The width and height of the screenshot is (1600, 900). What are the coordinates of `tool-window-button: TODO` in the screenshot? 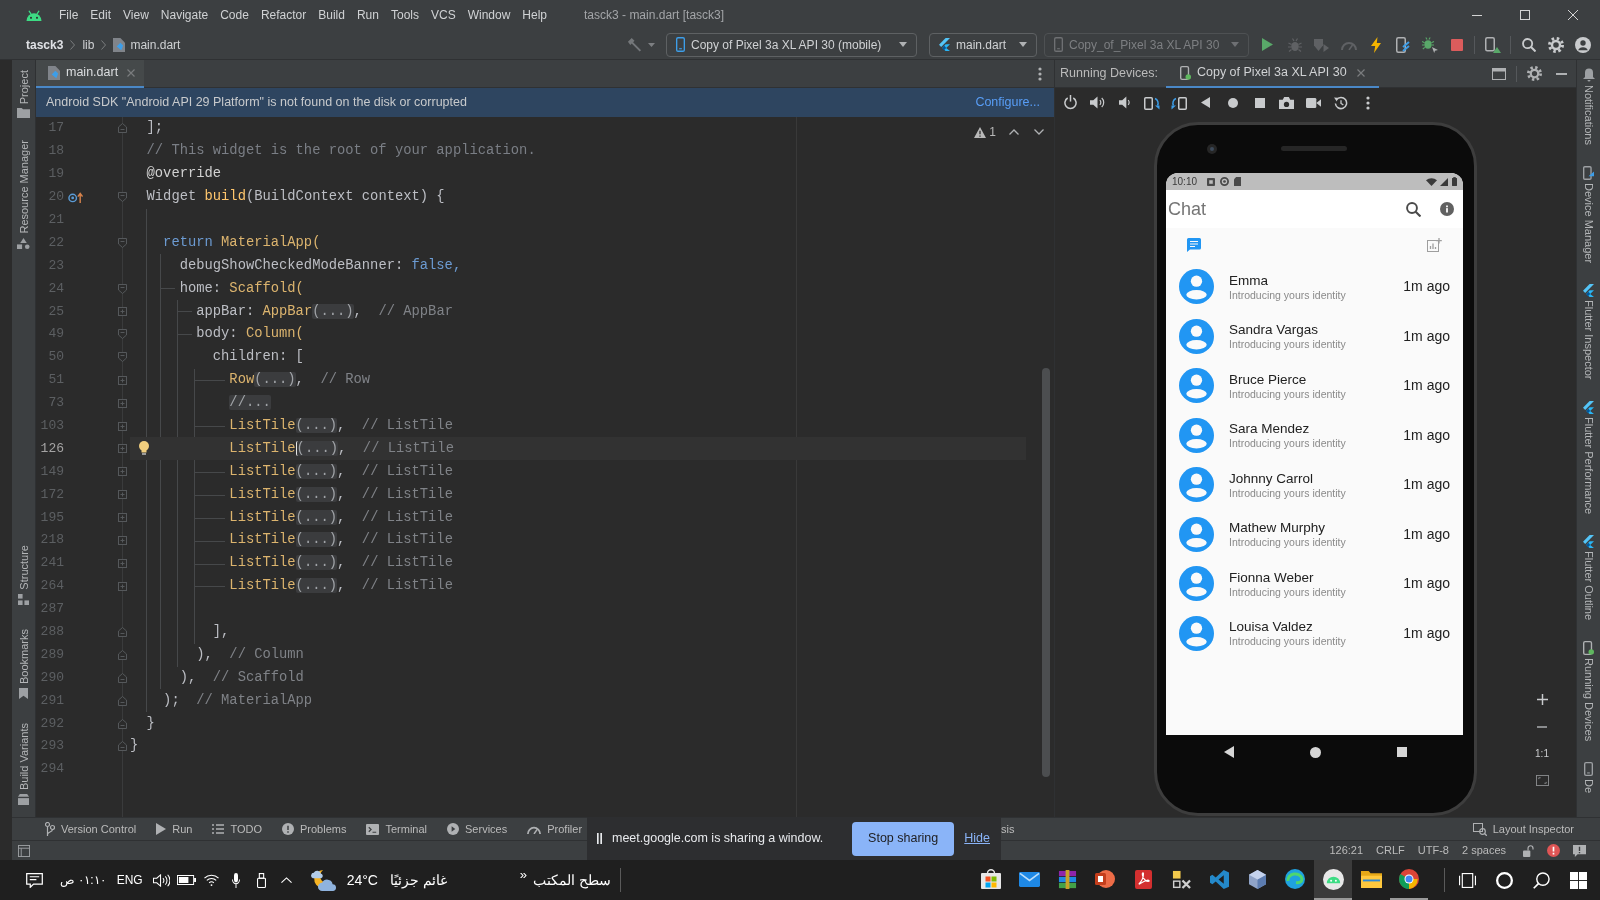 It's located at (237, 829).